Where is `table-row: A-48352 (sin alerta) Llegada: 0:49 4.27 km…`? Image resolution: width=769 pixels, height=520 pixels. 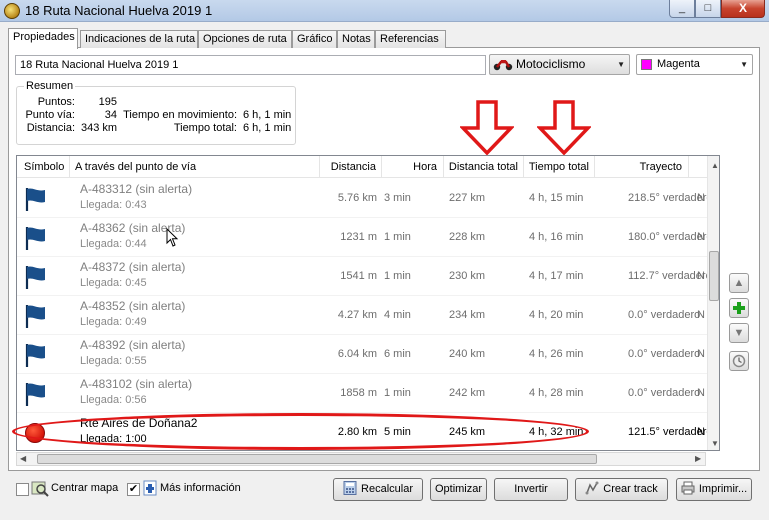 table-row: A-48352 (sin alerta) Llegada: 0:49 4.27 km… is located at coordinates (362, 315).